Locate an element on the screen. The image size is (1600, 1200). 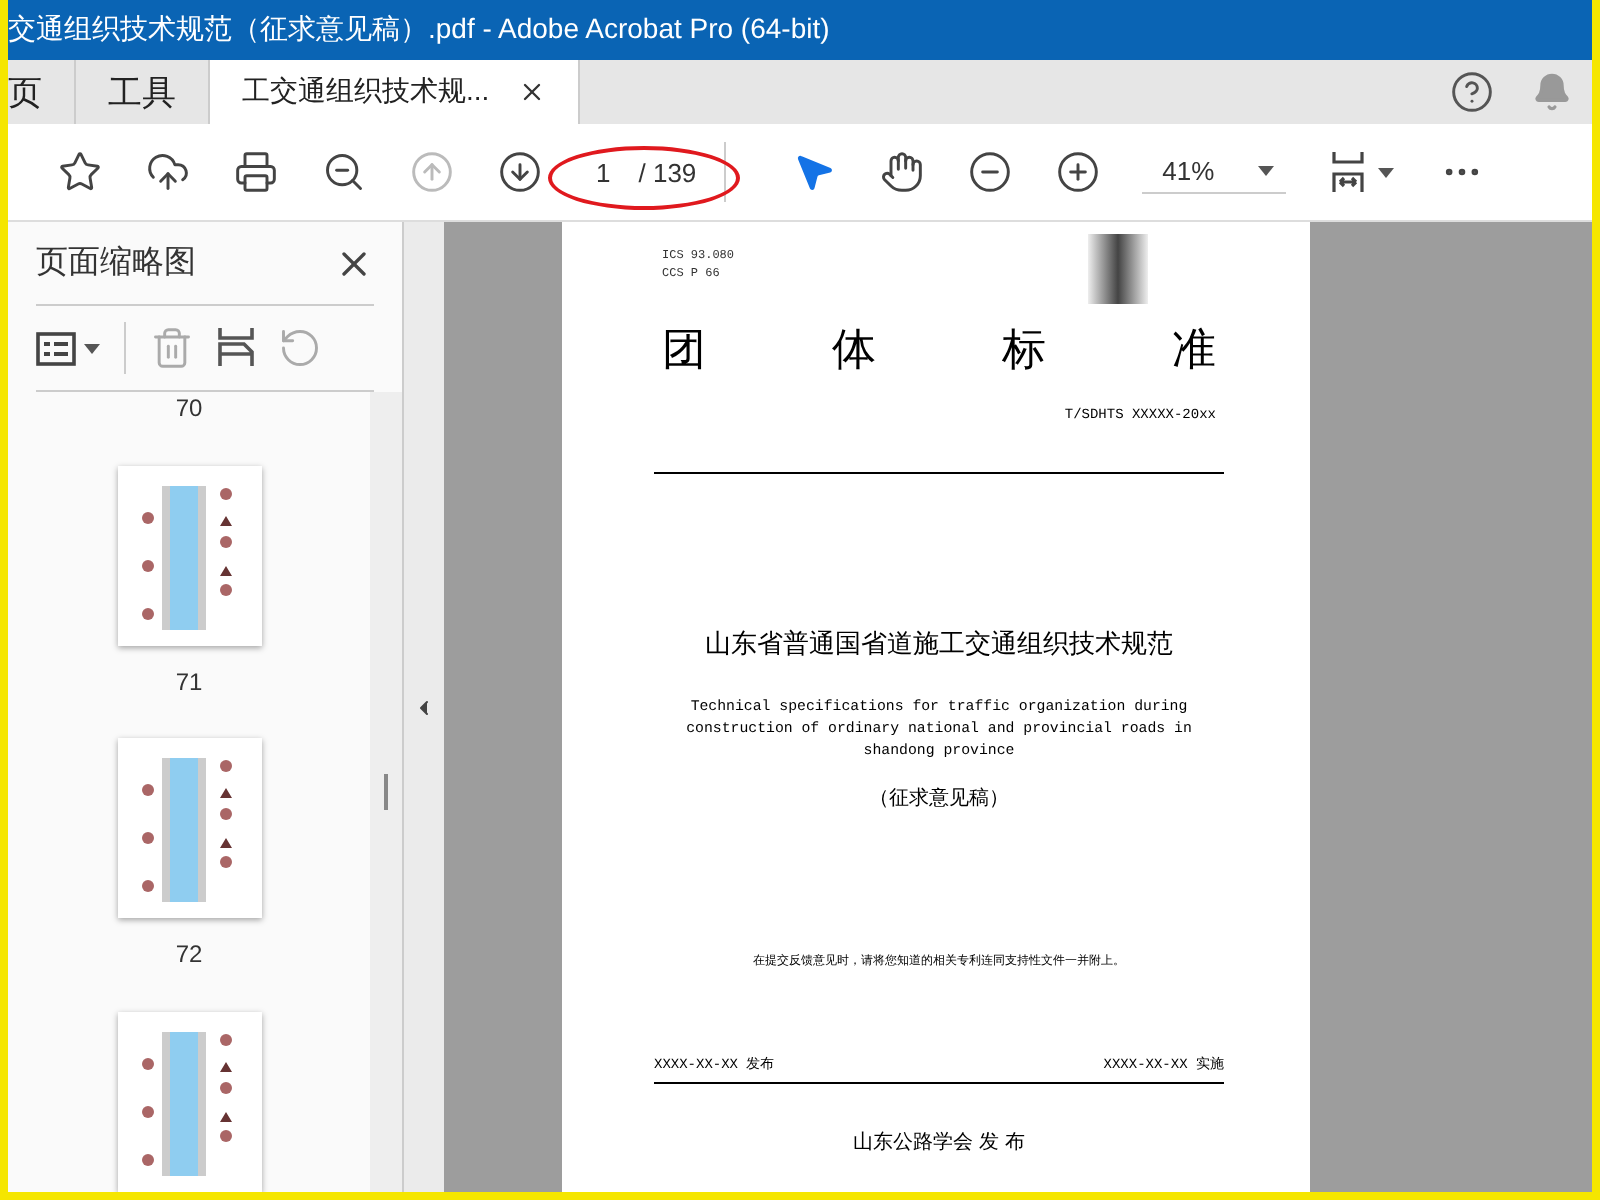
fit-page-icon is located at coordinates (1348, 172).